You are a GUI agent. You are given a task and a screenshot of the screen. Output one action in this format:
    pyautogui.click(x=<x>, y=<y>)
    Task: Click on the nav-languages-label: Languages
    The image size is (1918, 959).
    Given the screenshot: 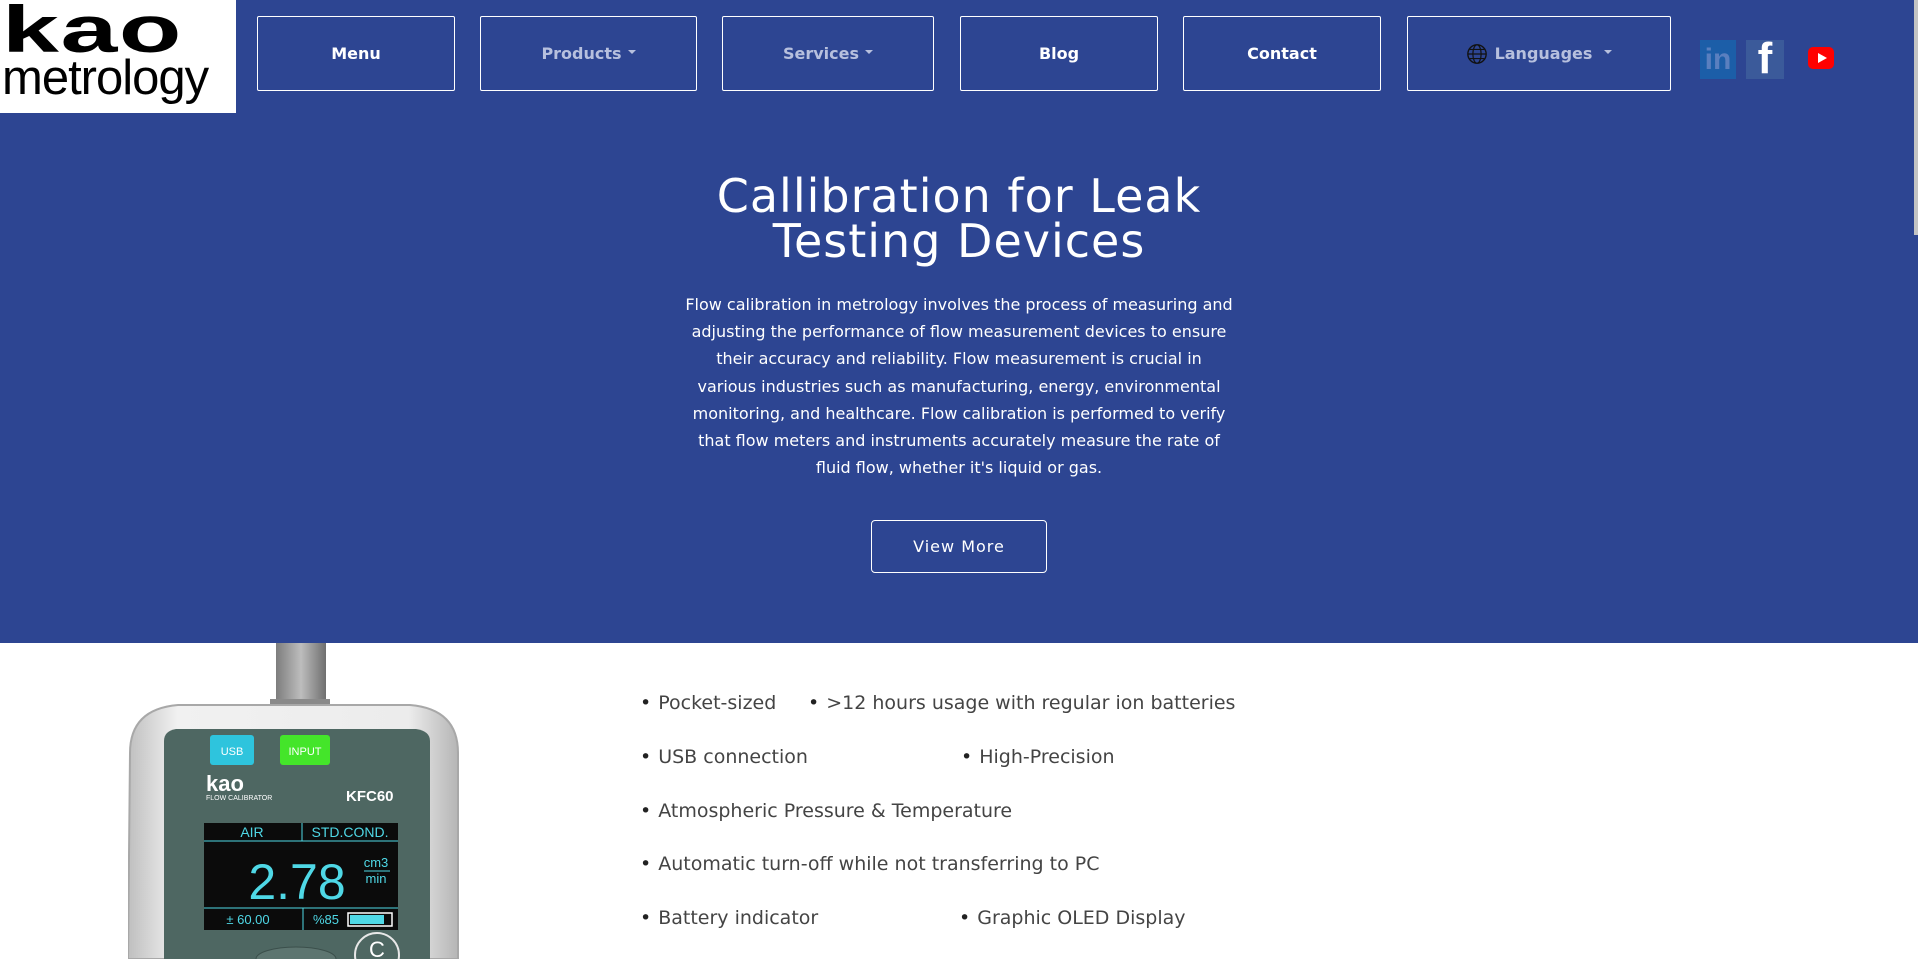 What is the action you would take?
    pyautogui.click(x=1543, y=53)
    